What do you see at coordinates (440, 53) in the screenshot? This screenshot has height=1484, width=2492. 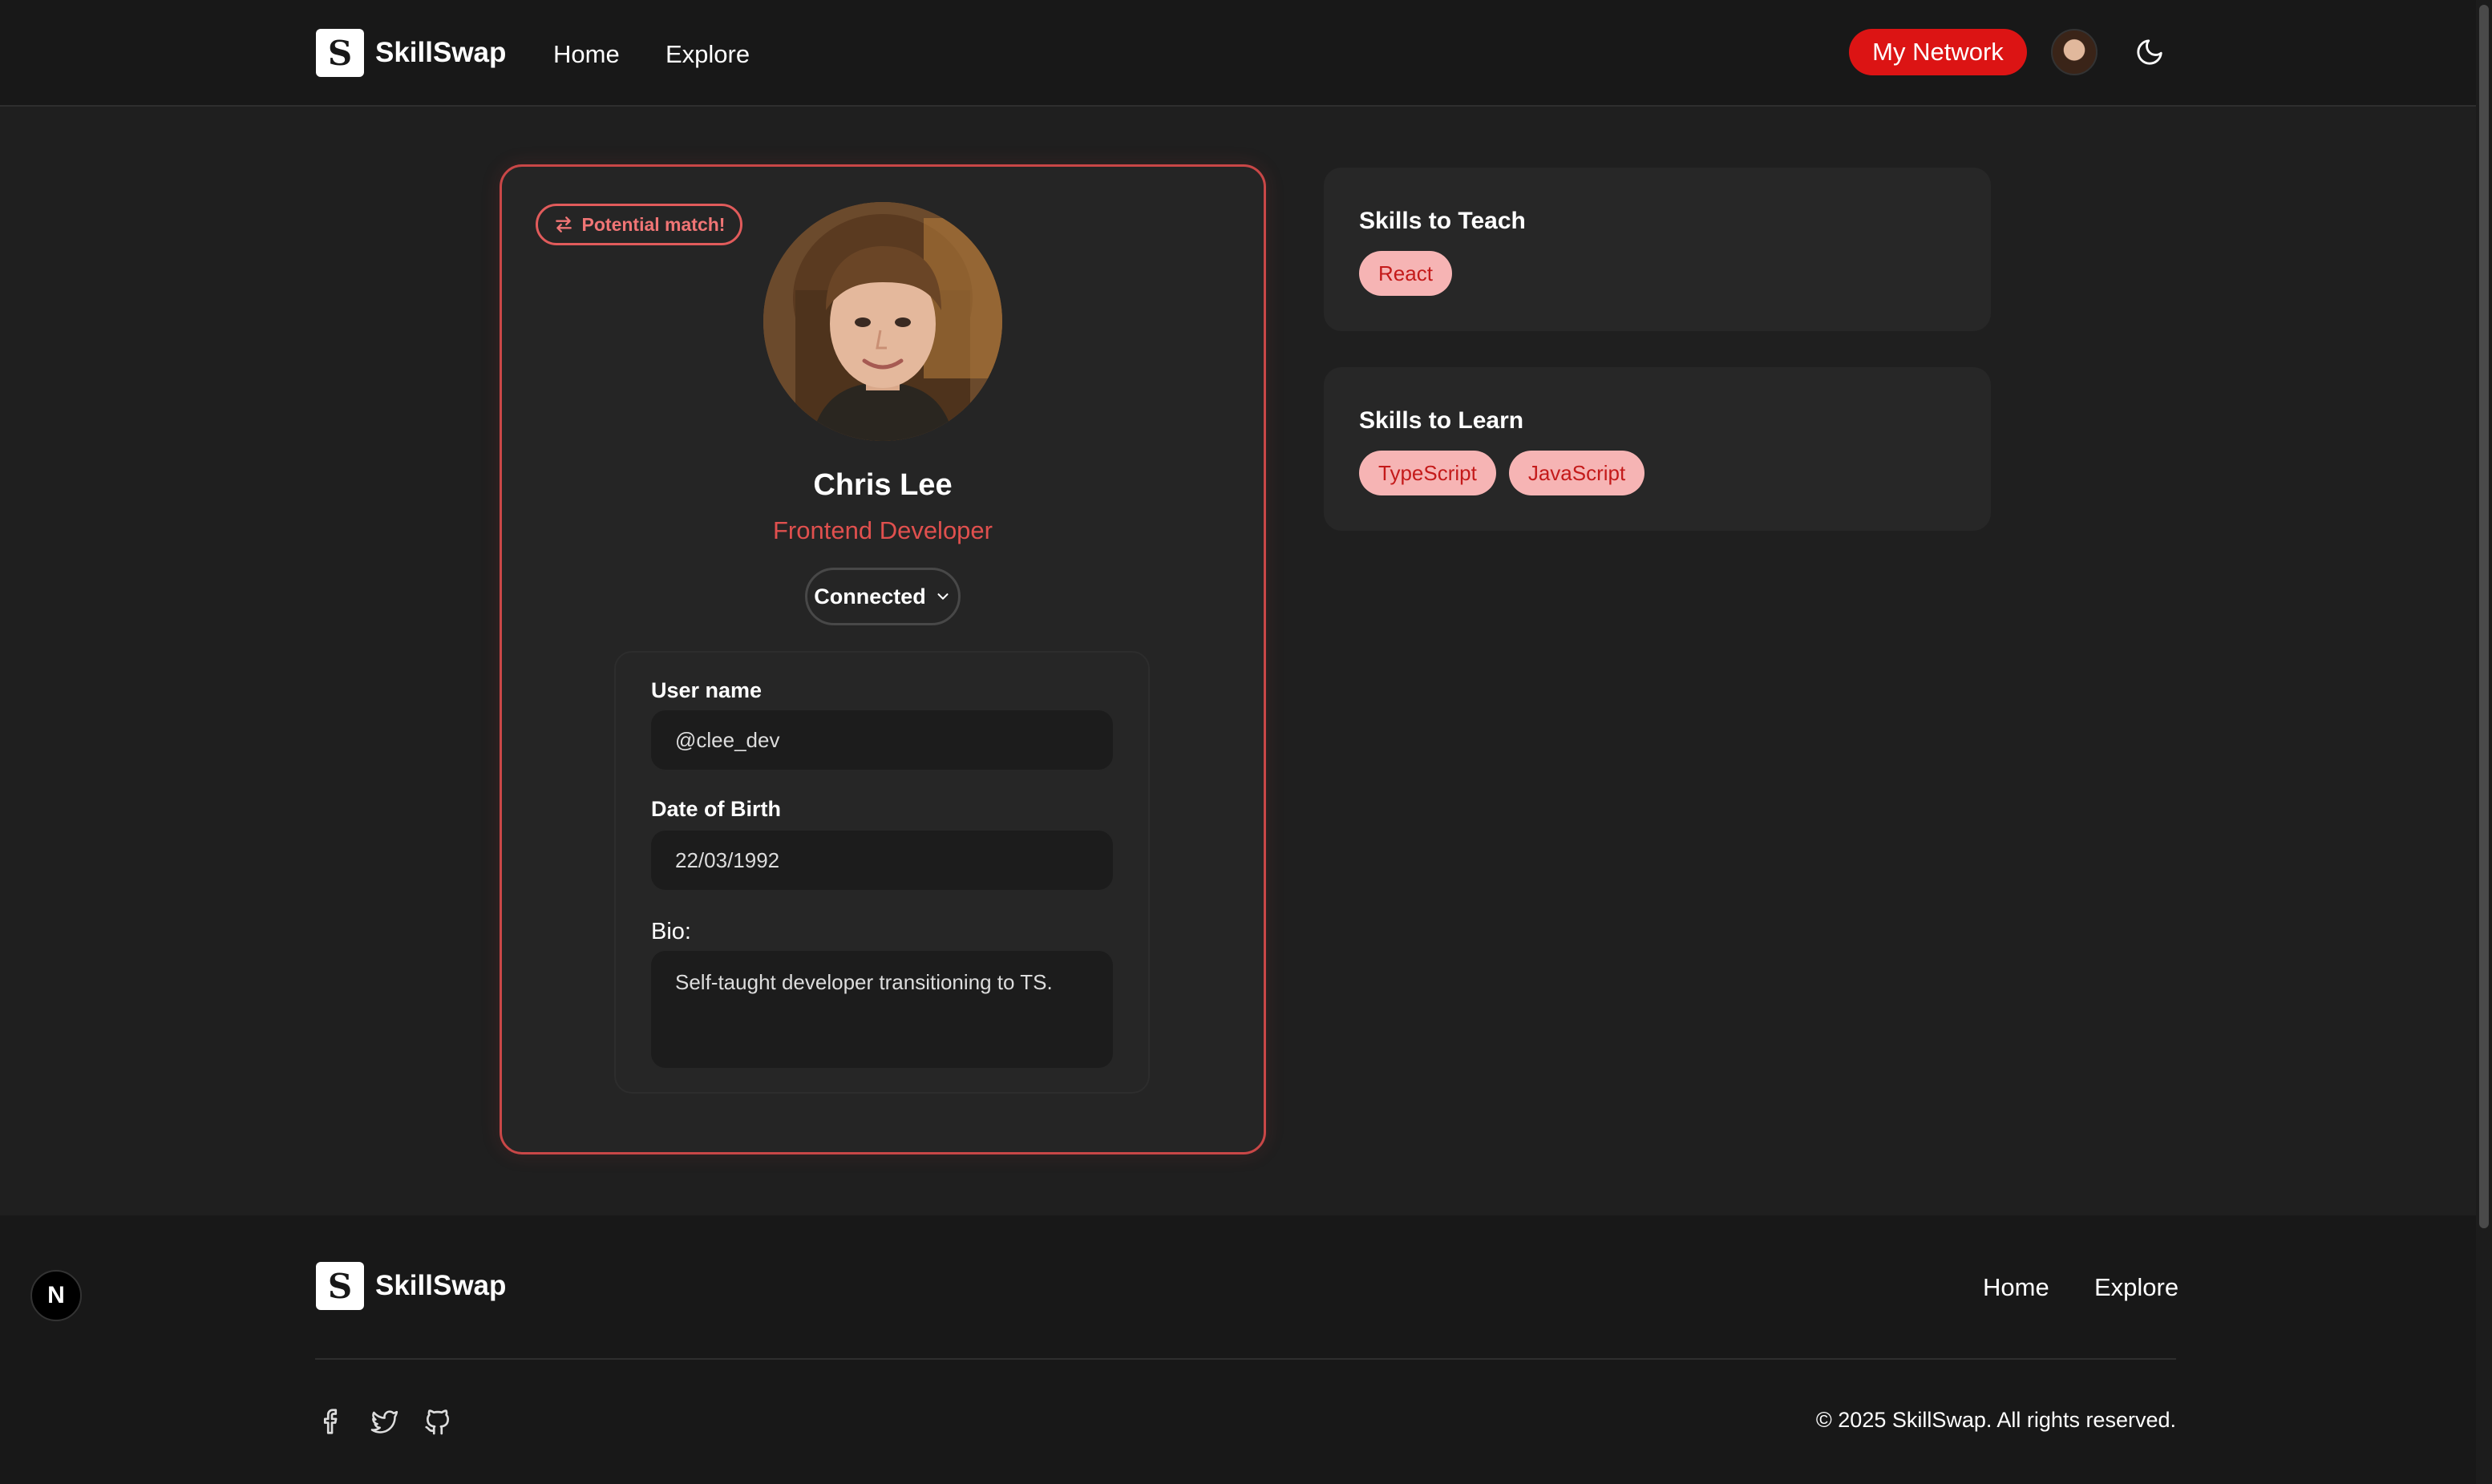 I see `brand-name: SkillSwap` at bounding box center [440, 53].